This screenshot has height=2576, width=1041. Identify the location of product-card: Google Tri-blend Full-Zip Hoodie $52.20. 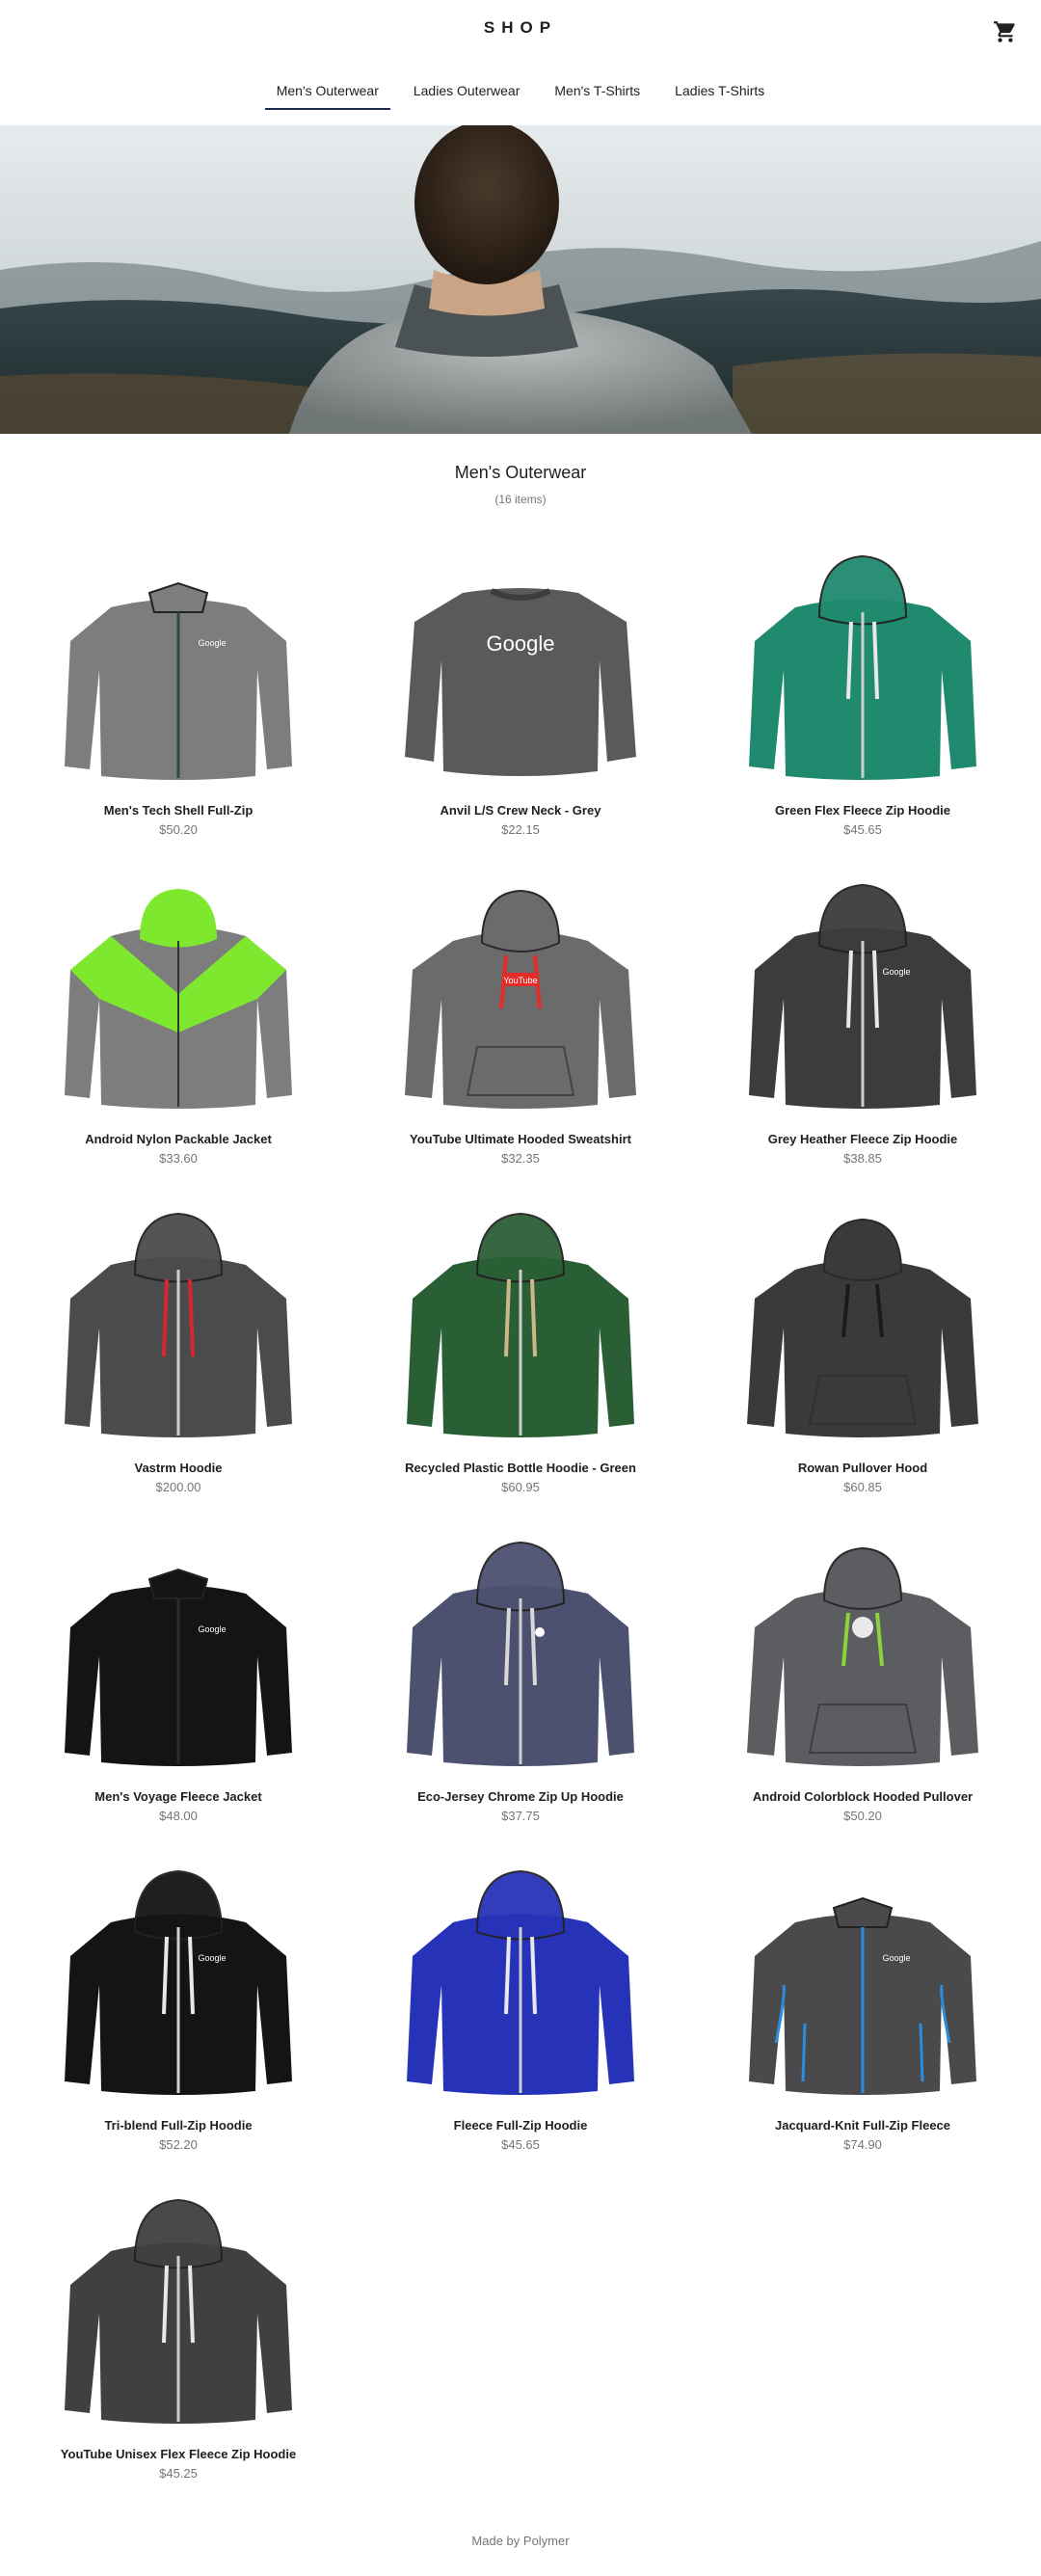
(178, 2014).